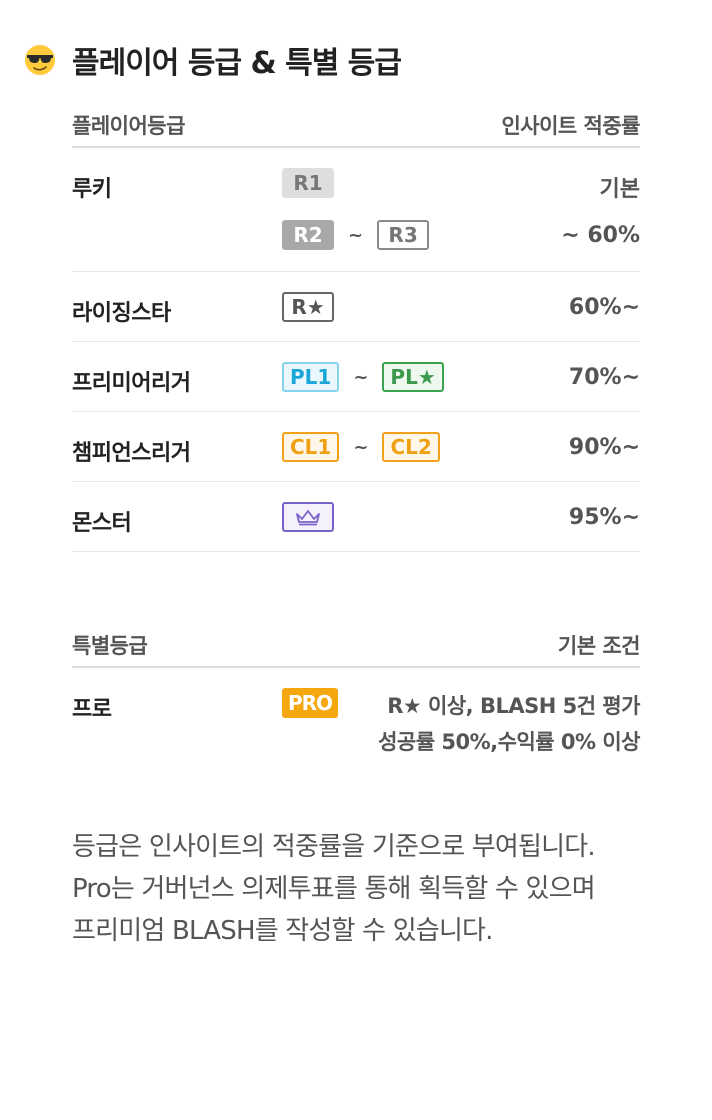 The height and width of the screenshot is (1120, 712). Describe the element at coordinates (509, 724) in the screenshot. I see `pro-condition: R★ 이상, BLASH 5건 평가 성공률 50%,수익률 0% 이상` at that location.